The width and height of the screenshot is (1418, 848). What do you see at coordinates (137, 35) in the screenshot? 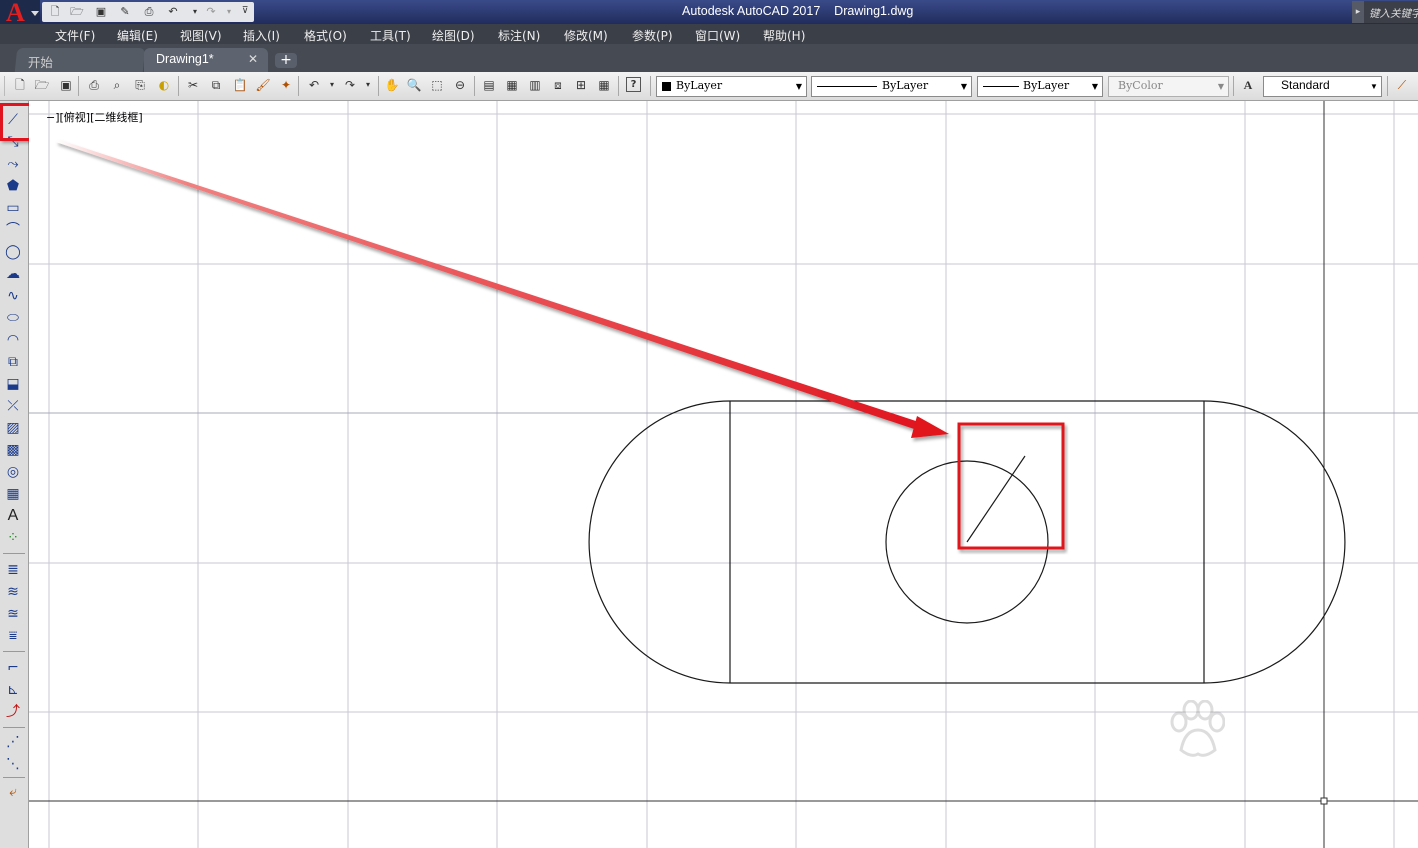
I see `menu-edit: 编辑(E)` at bounding box center [137, 35].